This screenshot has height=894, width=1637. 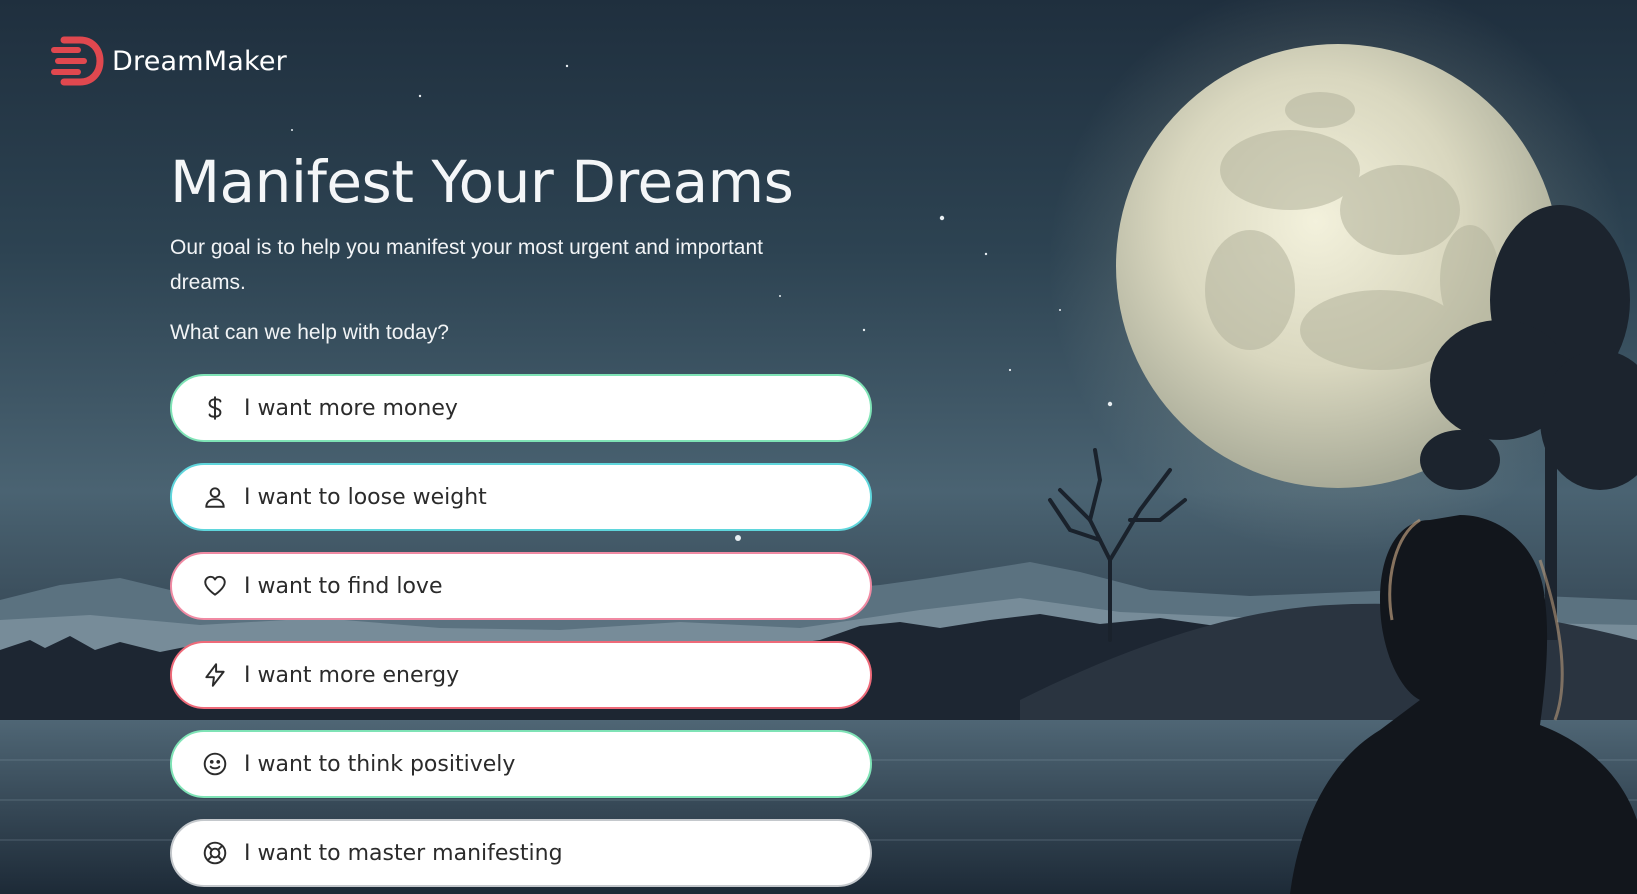 What do you see at coordinates (309, 332) in the screenshot?
I see `hero-question: What can we help with today?` at bounding box center [309, 332].